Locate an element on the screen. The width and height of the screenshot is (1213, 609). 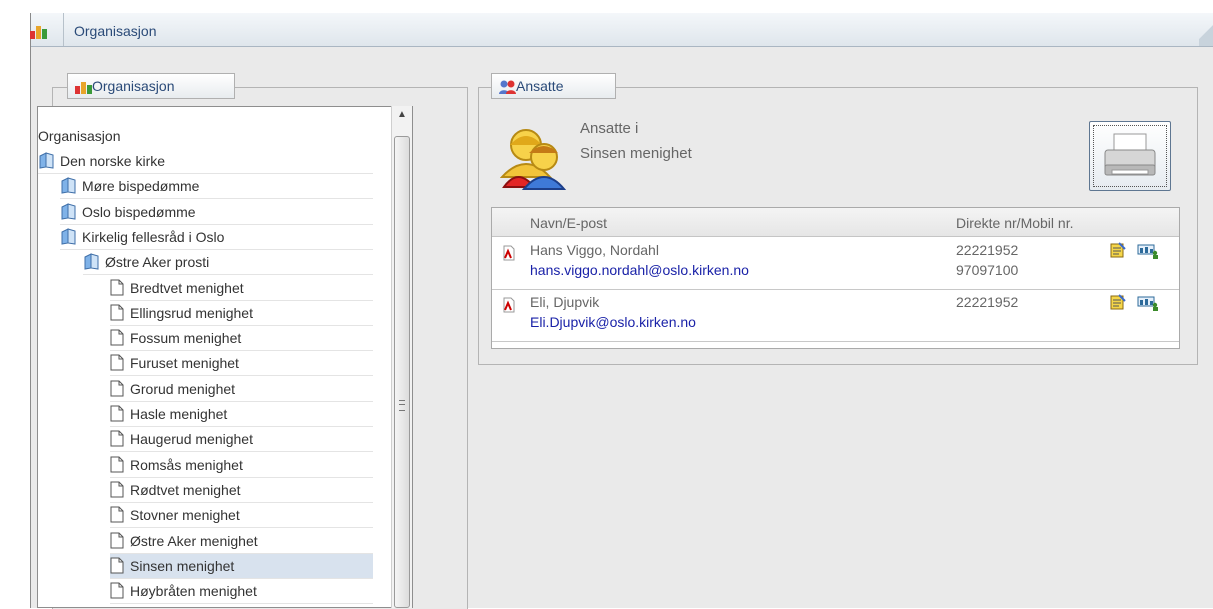
employees-avatar-icon is located at coordinates (533, 159).